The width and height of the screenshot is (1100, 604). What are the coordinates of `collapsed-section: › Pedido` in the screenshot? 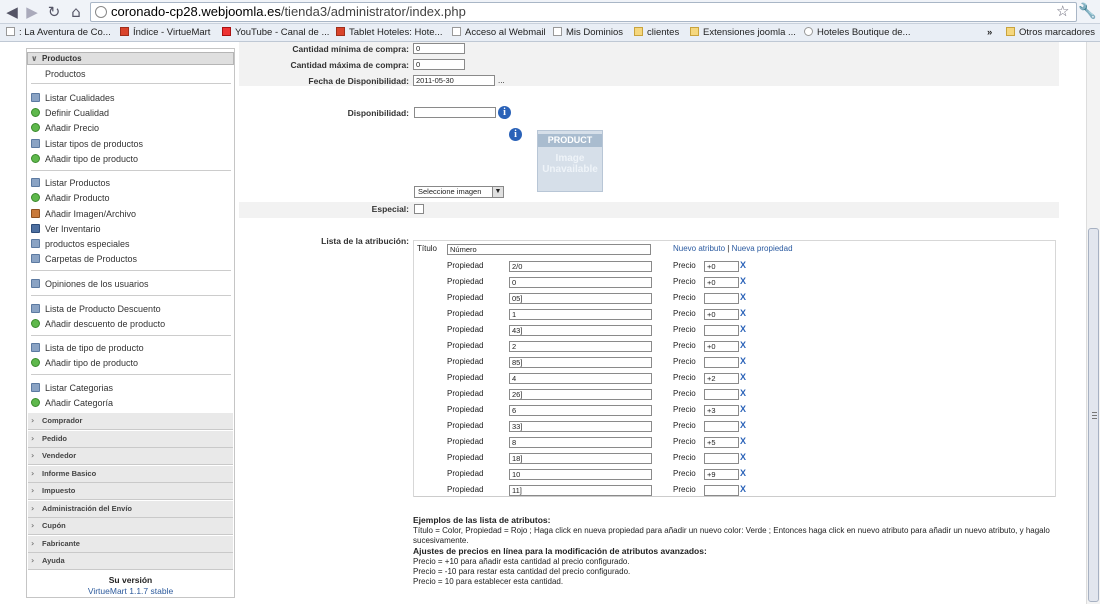 It's located at (130, 439).